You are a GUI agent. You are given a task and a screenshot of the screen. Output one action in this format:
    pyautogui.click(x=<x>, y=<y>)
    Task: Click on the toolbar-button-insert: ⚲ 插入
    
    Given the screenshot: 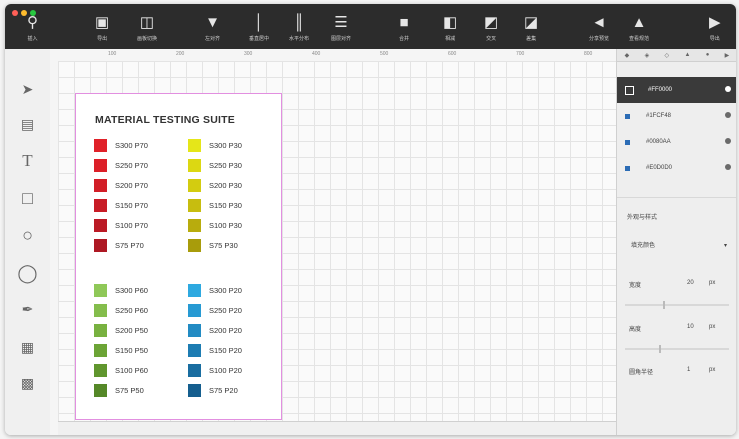 What is the action you would take?
    pyautogui.click(x=32, y=29)
    